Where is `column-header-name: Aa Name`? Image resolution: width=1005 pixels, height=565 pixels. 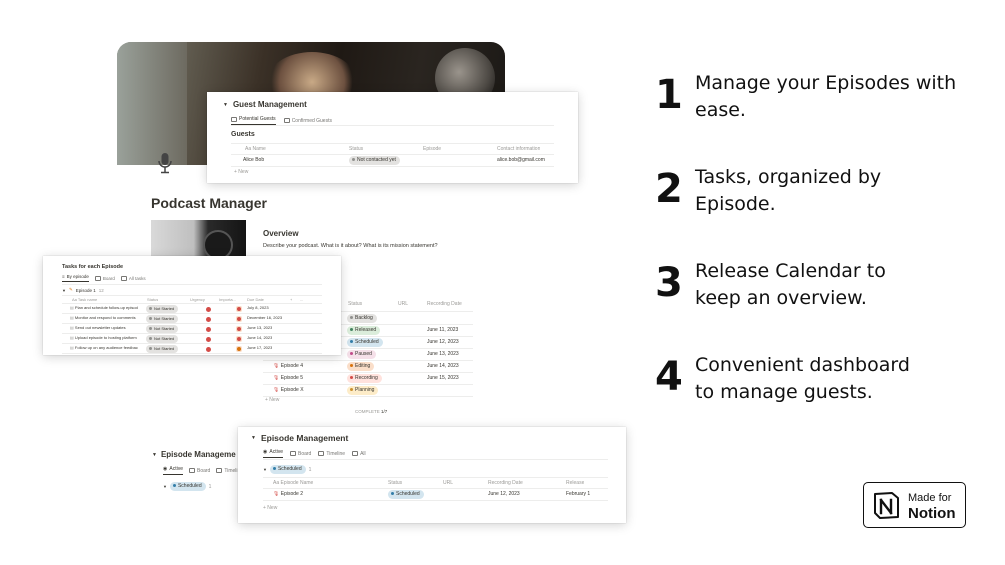 column-header-name: Aa Name is located at coordinates (255, 149).